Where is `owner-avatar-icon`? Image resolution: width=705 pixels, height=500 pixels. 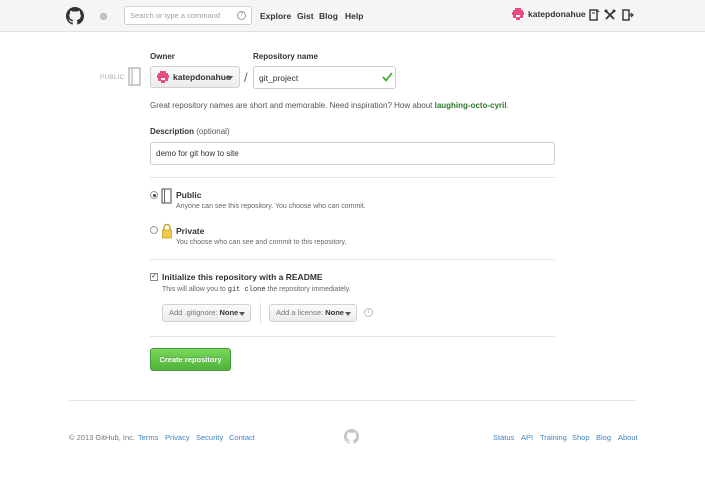
owner-avatar-icon is located at coordinates (163, 77).